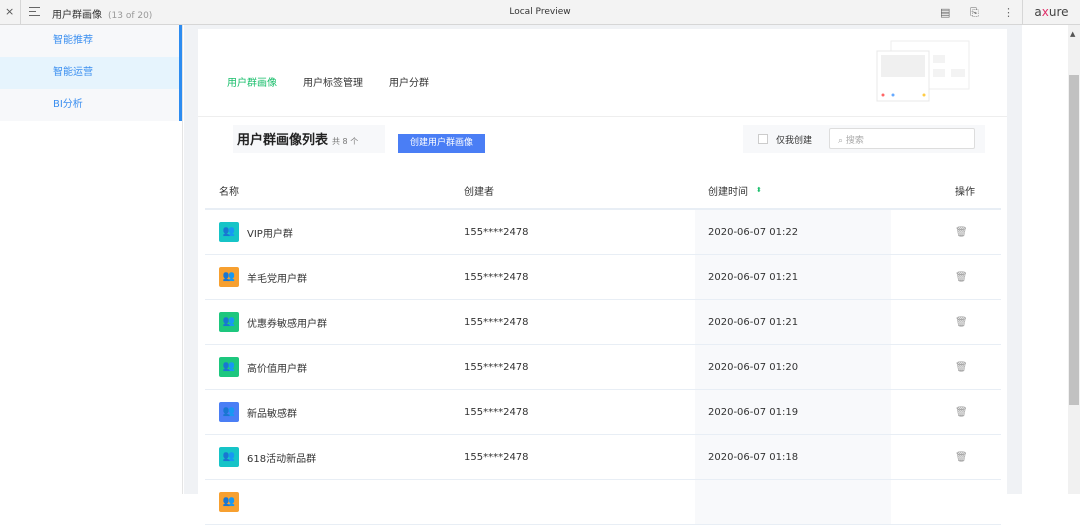  What do you see at coordinates (923, 71) in the screenshot?
I see `illustration-icon` at bounding box center [923, 71].